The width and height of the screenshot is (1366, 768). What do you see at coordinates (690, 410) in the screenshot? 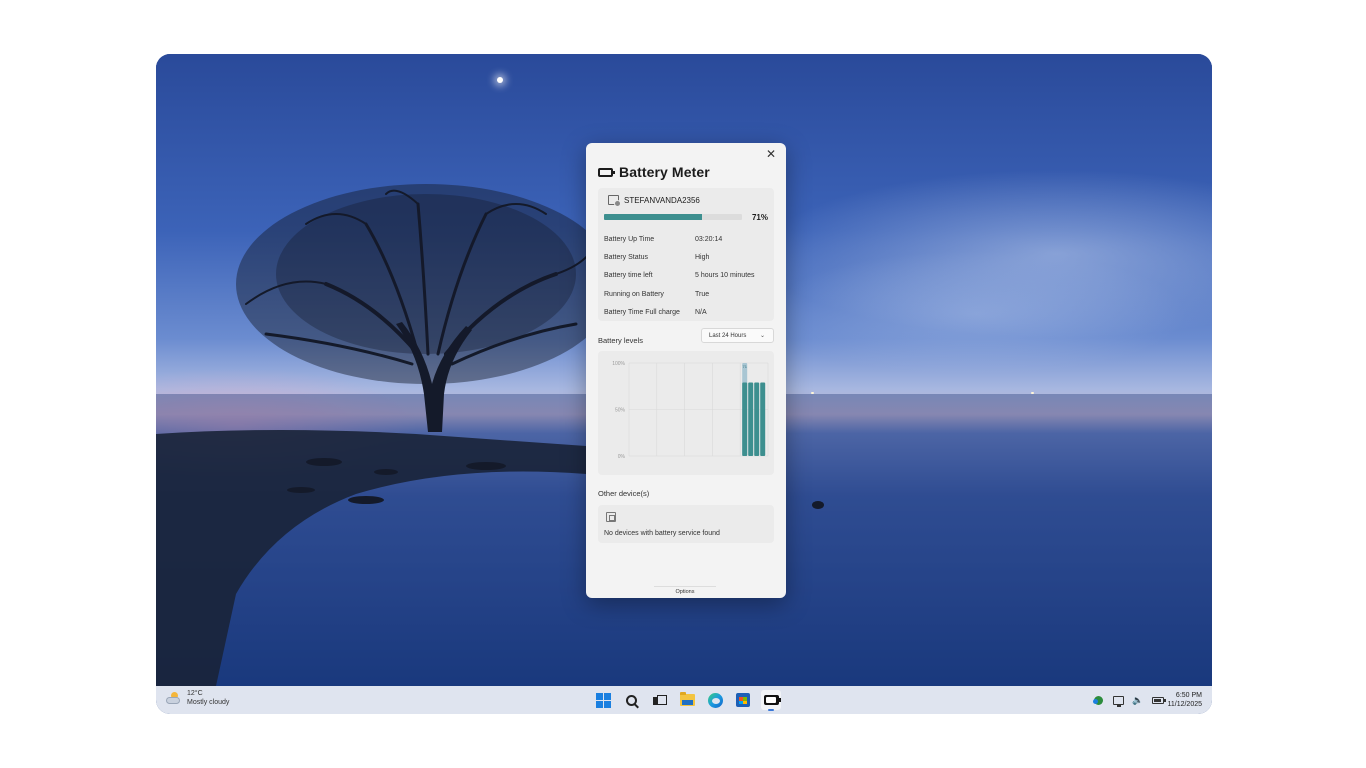
I see `chart-canvas: 100% 50% 0% 71` at bounding box center [690, 410].